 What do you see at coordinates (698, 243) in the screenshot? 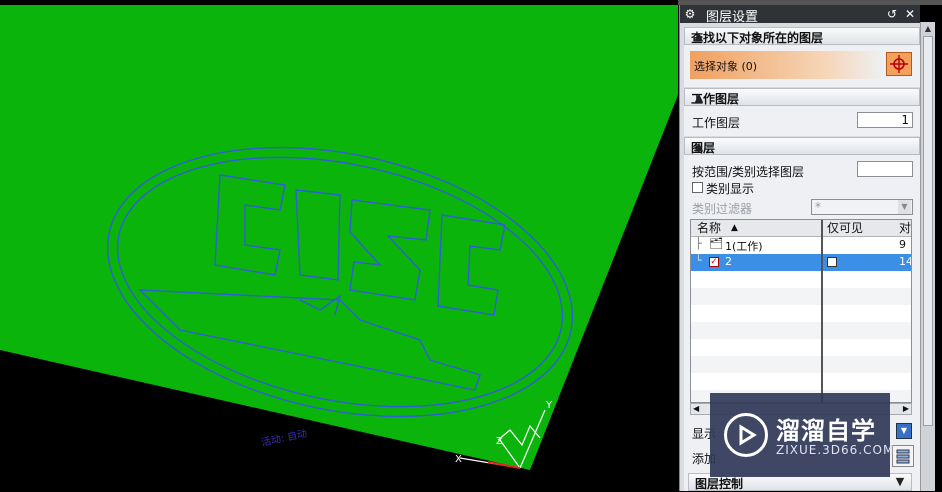
I see `tree-line-icon: ├` at bounding box center [698, 243].